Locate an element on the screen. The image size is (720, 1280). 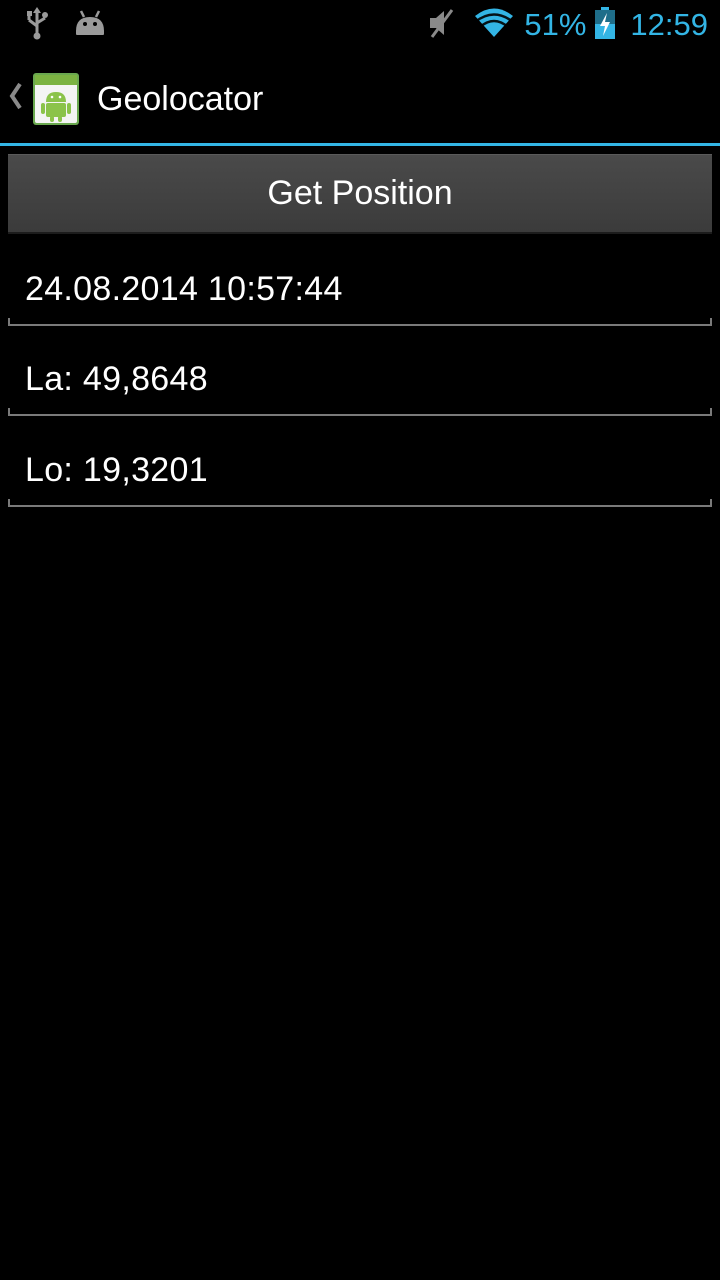
datetime-field: 24.08.2014 10:57:44 is located at coordinates (360, 291).